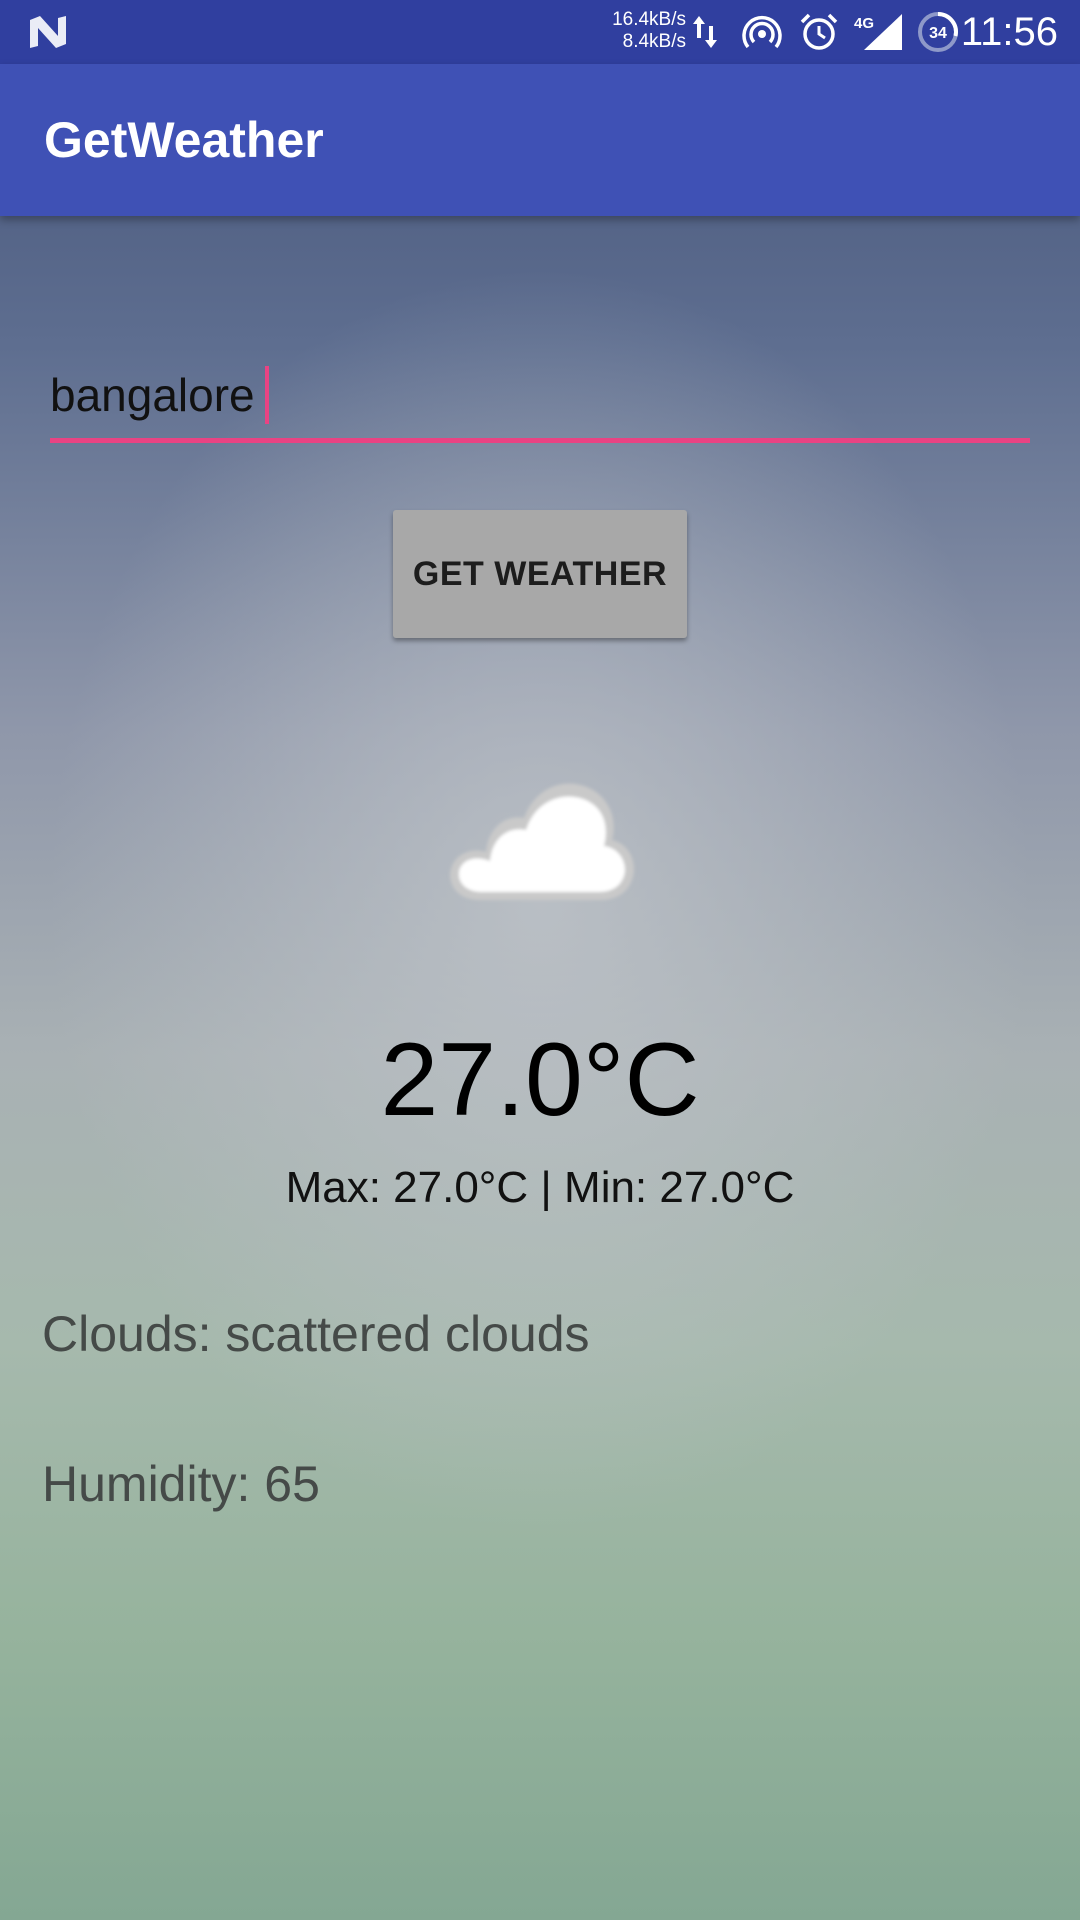 Image resolution: width=1080 pixels, height=1920 pixels. I want to click on svg-text: 34, so click(938, 33).